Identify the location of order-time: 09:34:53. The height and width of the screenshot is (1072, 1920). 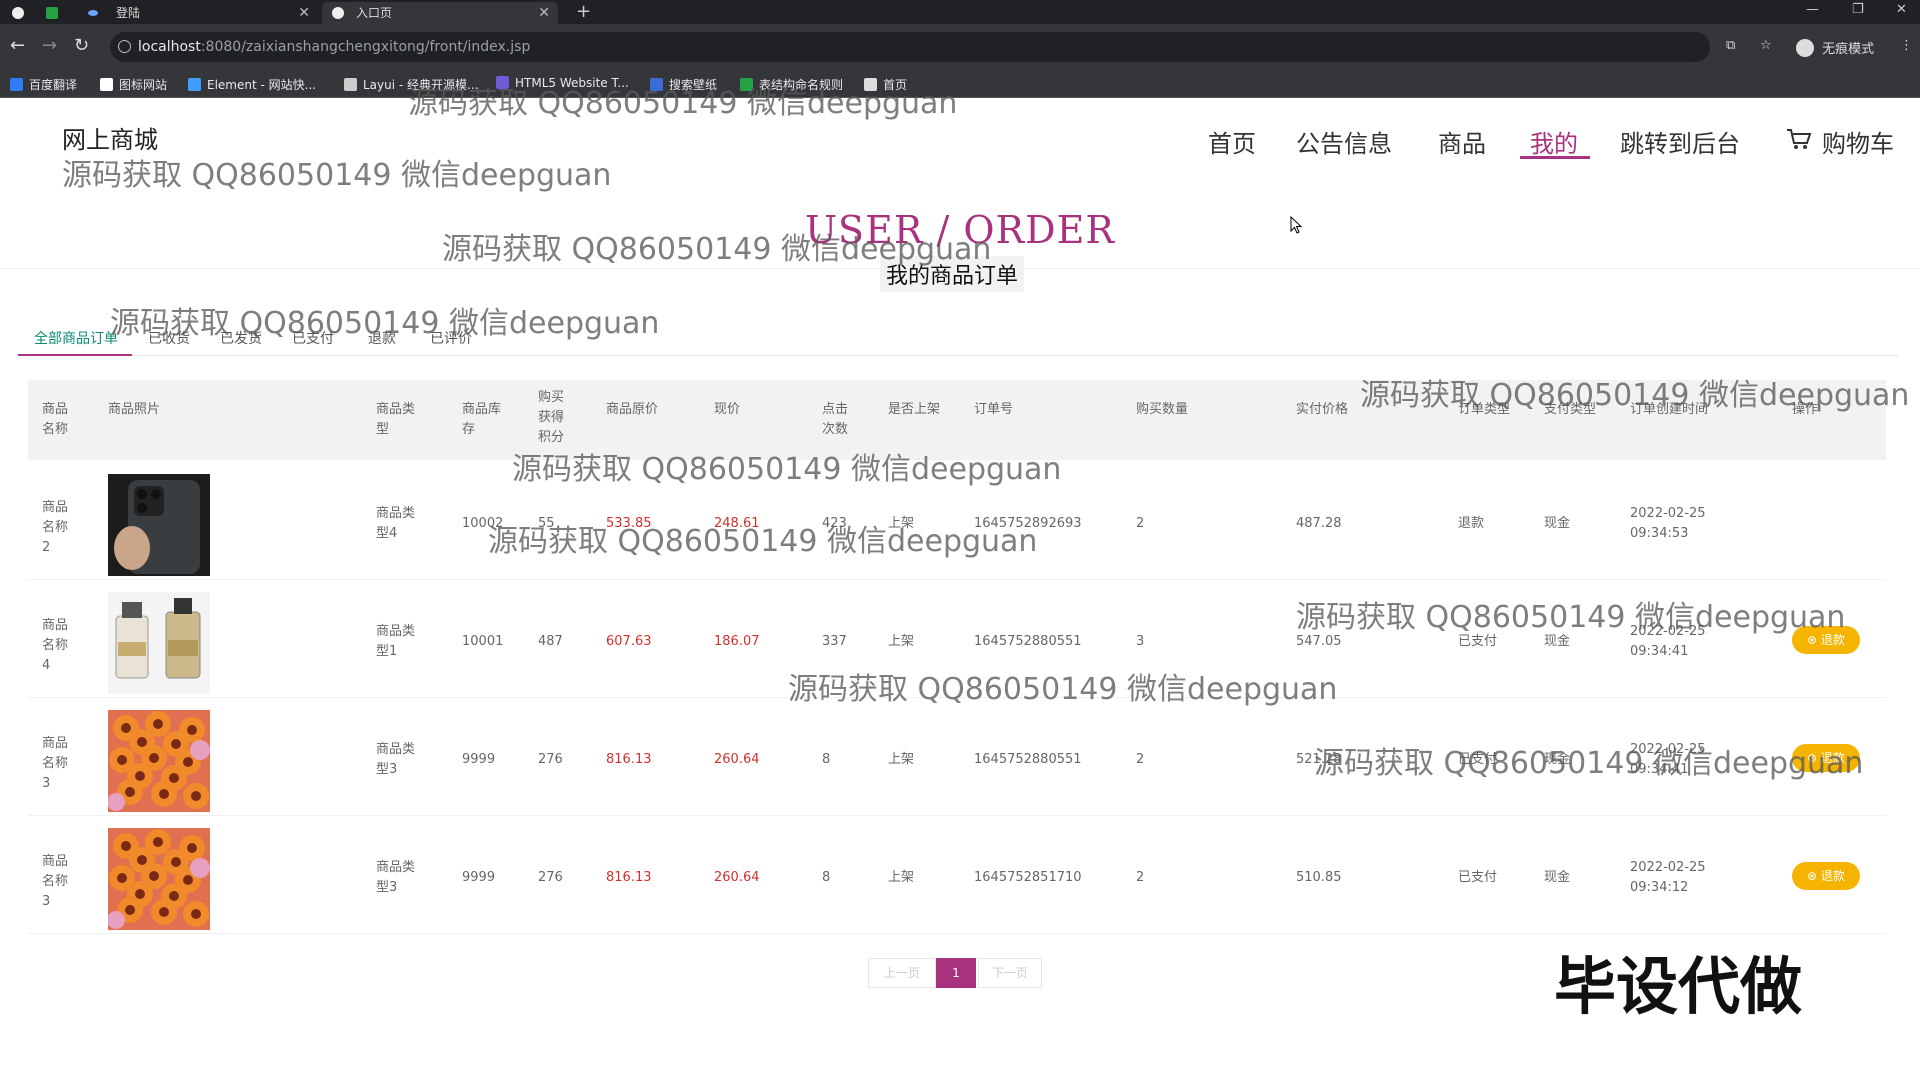
(1659, 533).